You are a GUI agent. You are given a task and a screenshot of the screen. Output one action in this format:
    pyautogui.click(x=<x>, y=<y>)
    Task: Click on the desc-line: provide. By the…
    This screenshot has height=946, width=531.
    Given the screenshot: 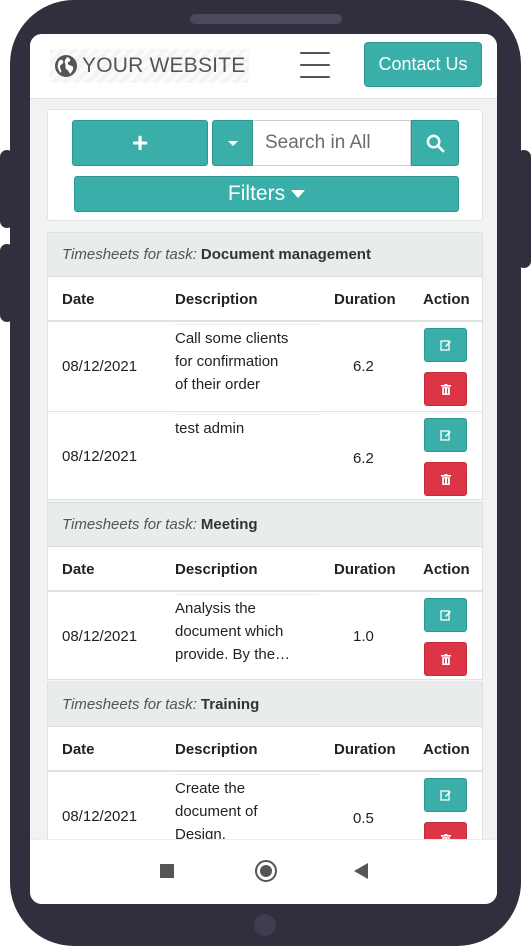 What is the action you would take?
    pyautogui.click(x=233, y=654)
    